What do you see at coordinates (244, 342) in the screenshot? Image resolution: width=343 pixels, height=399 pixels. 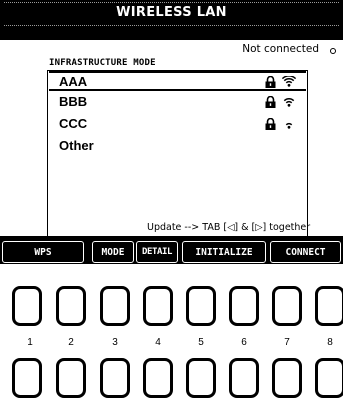 I see `button-number-6: 6` at bounding box center [244, 342].